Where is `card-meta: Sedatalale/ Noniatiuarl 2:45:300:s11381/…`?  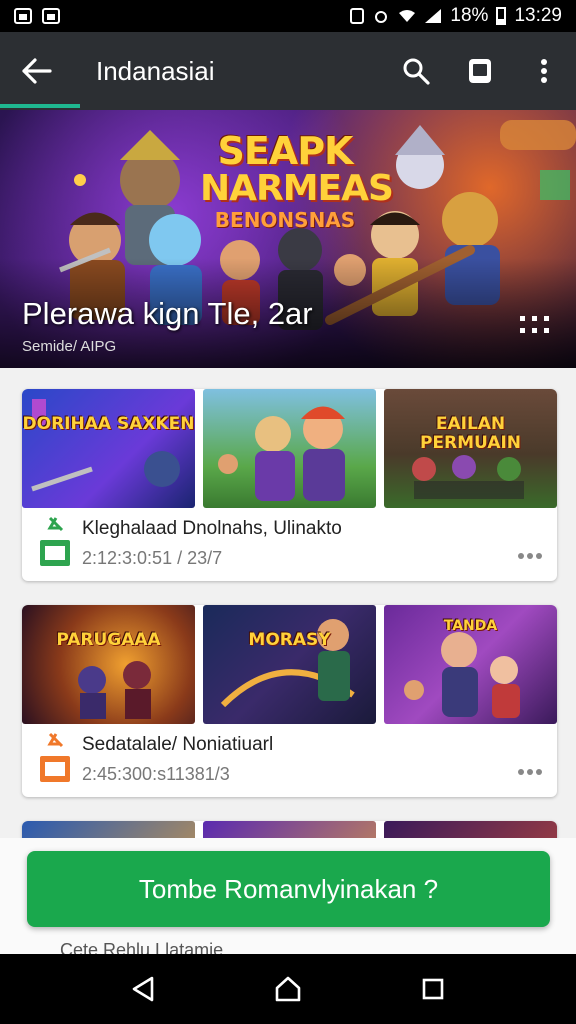 card-meta: Sedatalale/ Noniatiuarl 2:45:300:s11381/… is located at coordinates (289, 760).